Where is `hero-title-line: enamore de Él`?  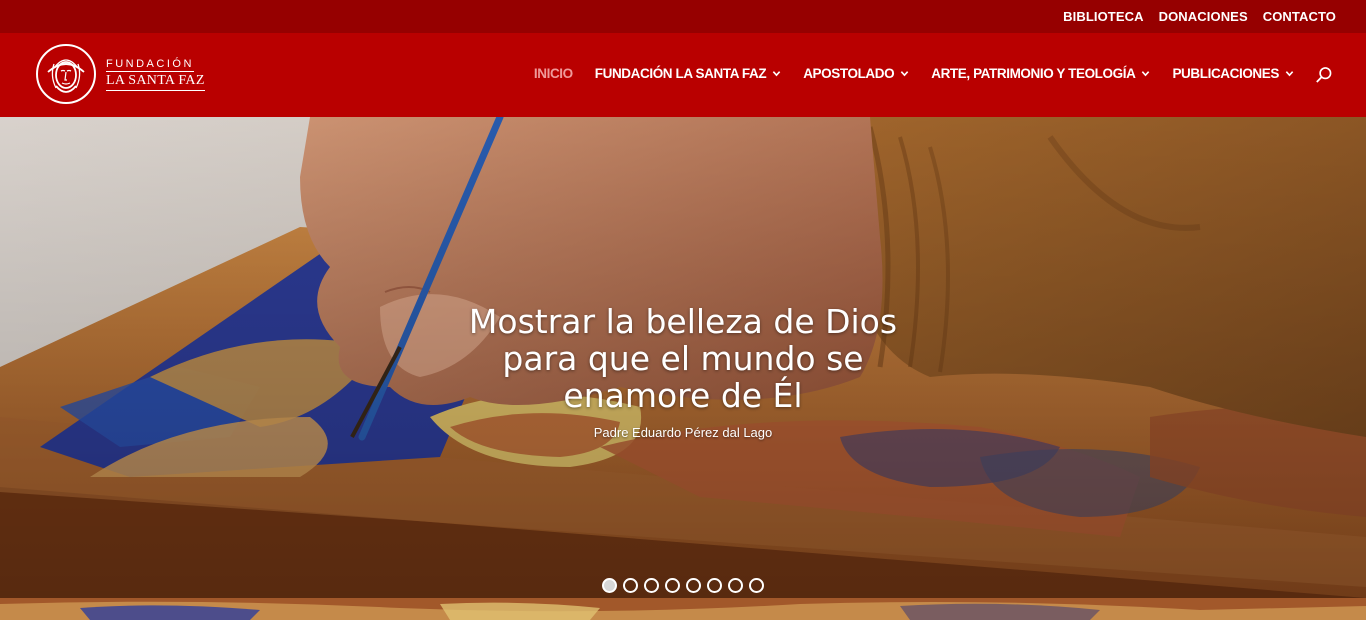
hero-title-line: enamore de Él is located at coordinates (683, 395).